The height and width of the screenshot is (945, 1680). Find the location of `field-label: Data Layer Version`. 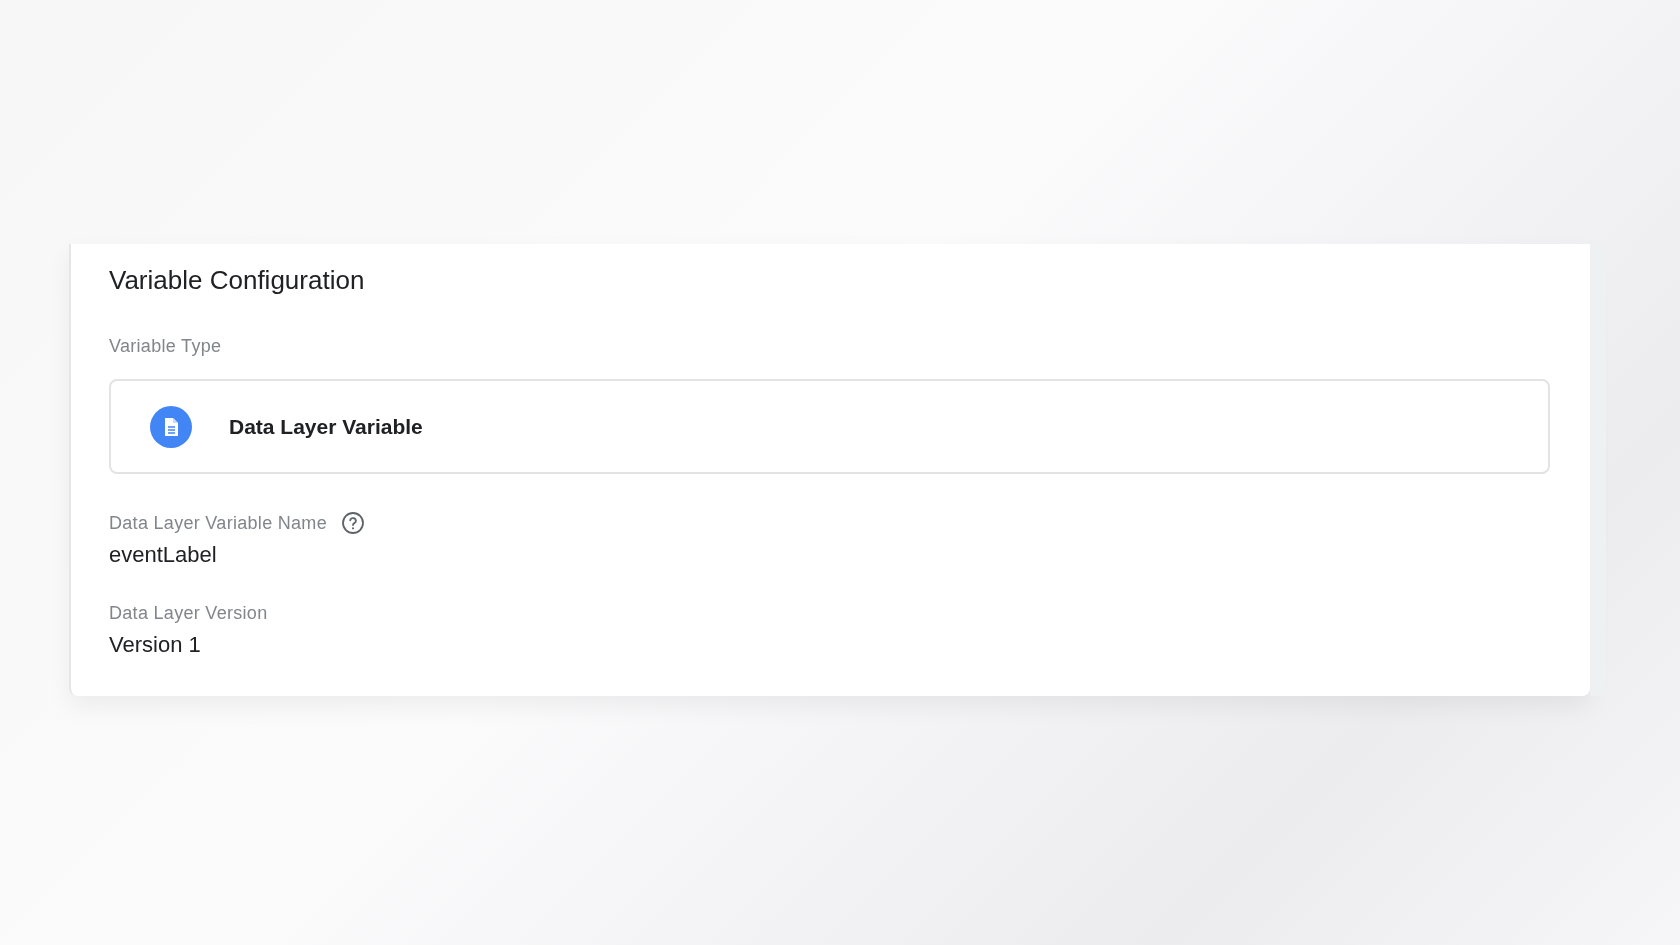

field-label: Data Layer Version is located at coordinates (188, 613).